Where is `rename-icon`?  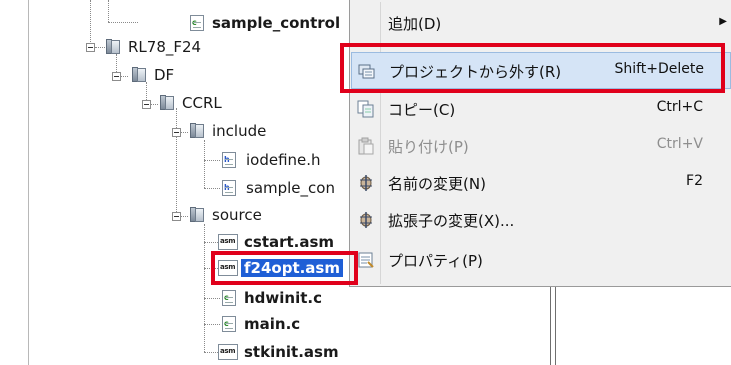 rename-icon is located at coordinates (366, 183).